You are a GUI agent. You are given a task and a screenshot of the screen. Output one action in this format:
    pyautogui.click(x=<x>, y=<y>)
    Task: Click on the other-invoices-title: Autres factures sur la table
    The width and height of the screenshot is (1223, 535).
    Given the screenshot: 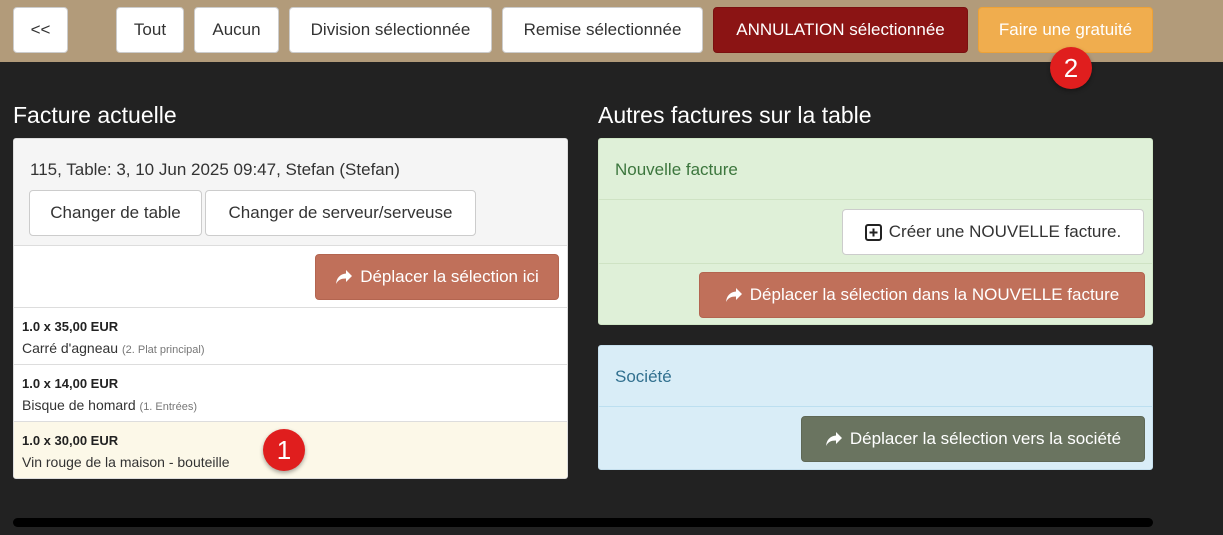 What is the action you would take?
    pyautogui.click(x=735, y=115)
    